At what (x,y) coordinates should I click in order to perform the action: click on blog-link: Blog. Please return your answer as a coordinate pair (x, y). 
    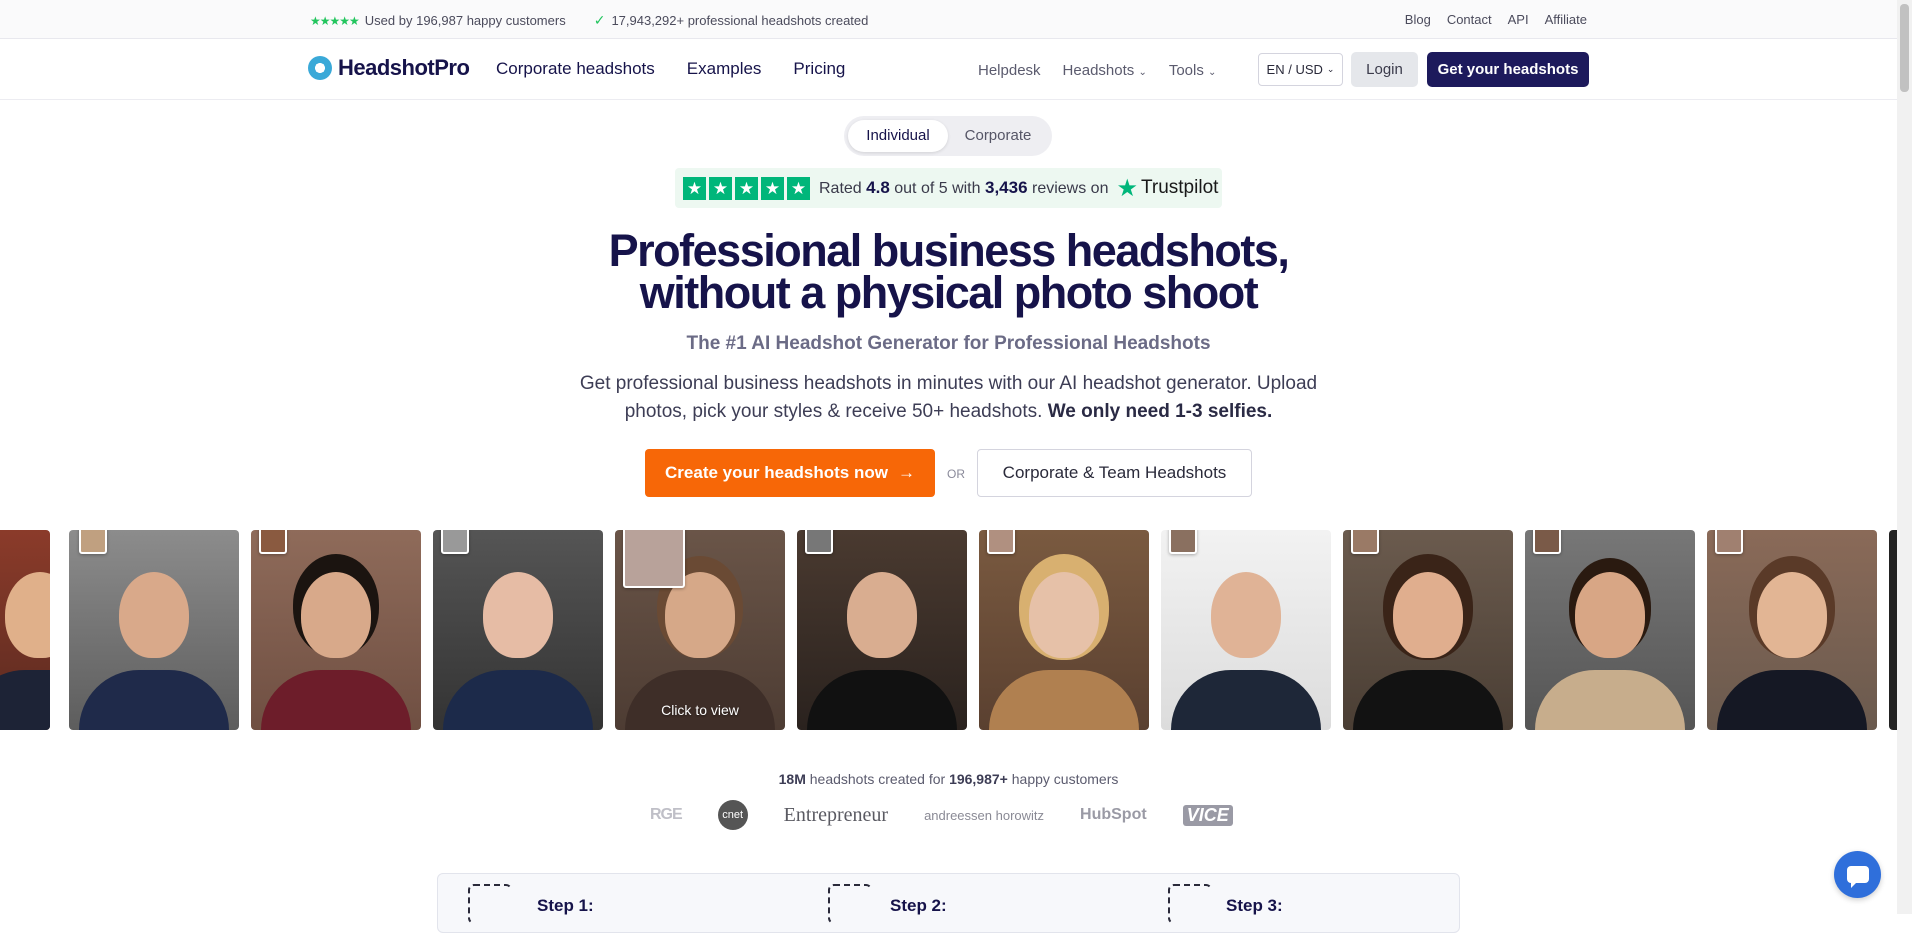
    Looking at the image, I should click on (1418, 19).